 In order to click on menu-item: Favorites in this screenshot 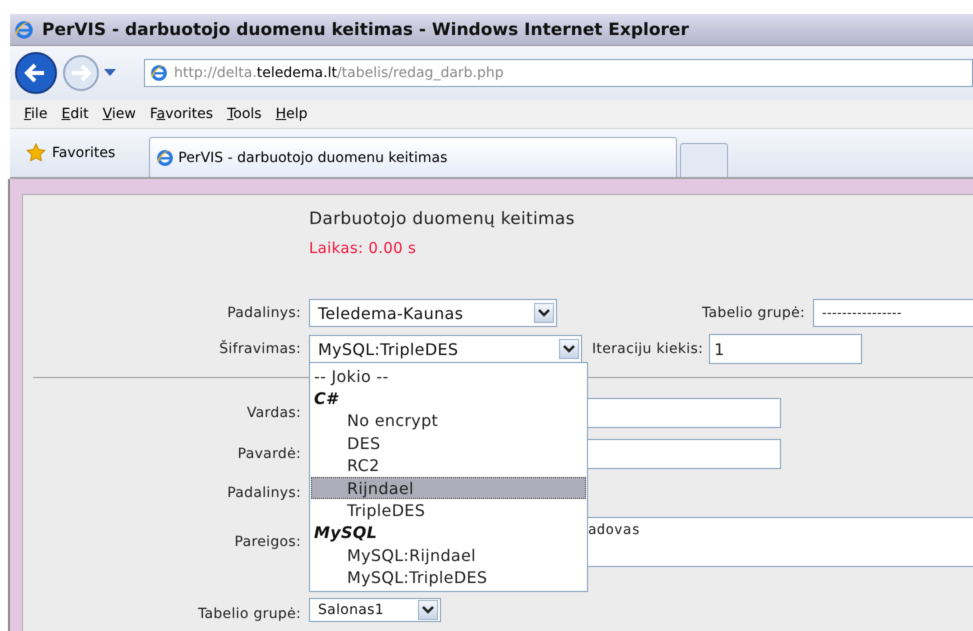, I will do `click(185, 114)`.